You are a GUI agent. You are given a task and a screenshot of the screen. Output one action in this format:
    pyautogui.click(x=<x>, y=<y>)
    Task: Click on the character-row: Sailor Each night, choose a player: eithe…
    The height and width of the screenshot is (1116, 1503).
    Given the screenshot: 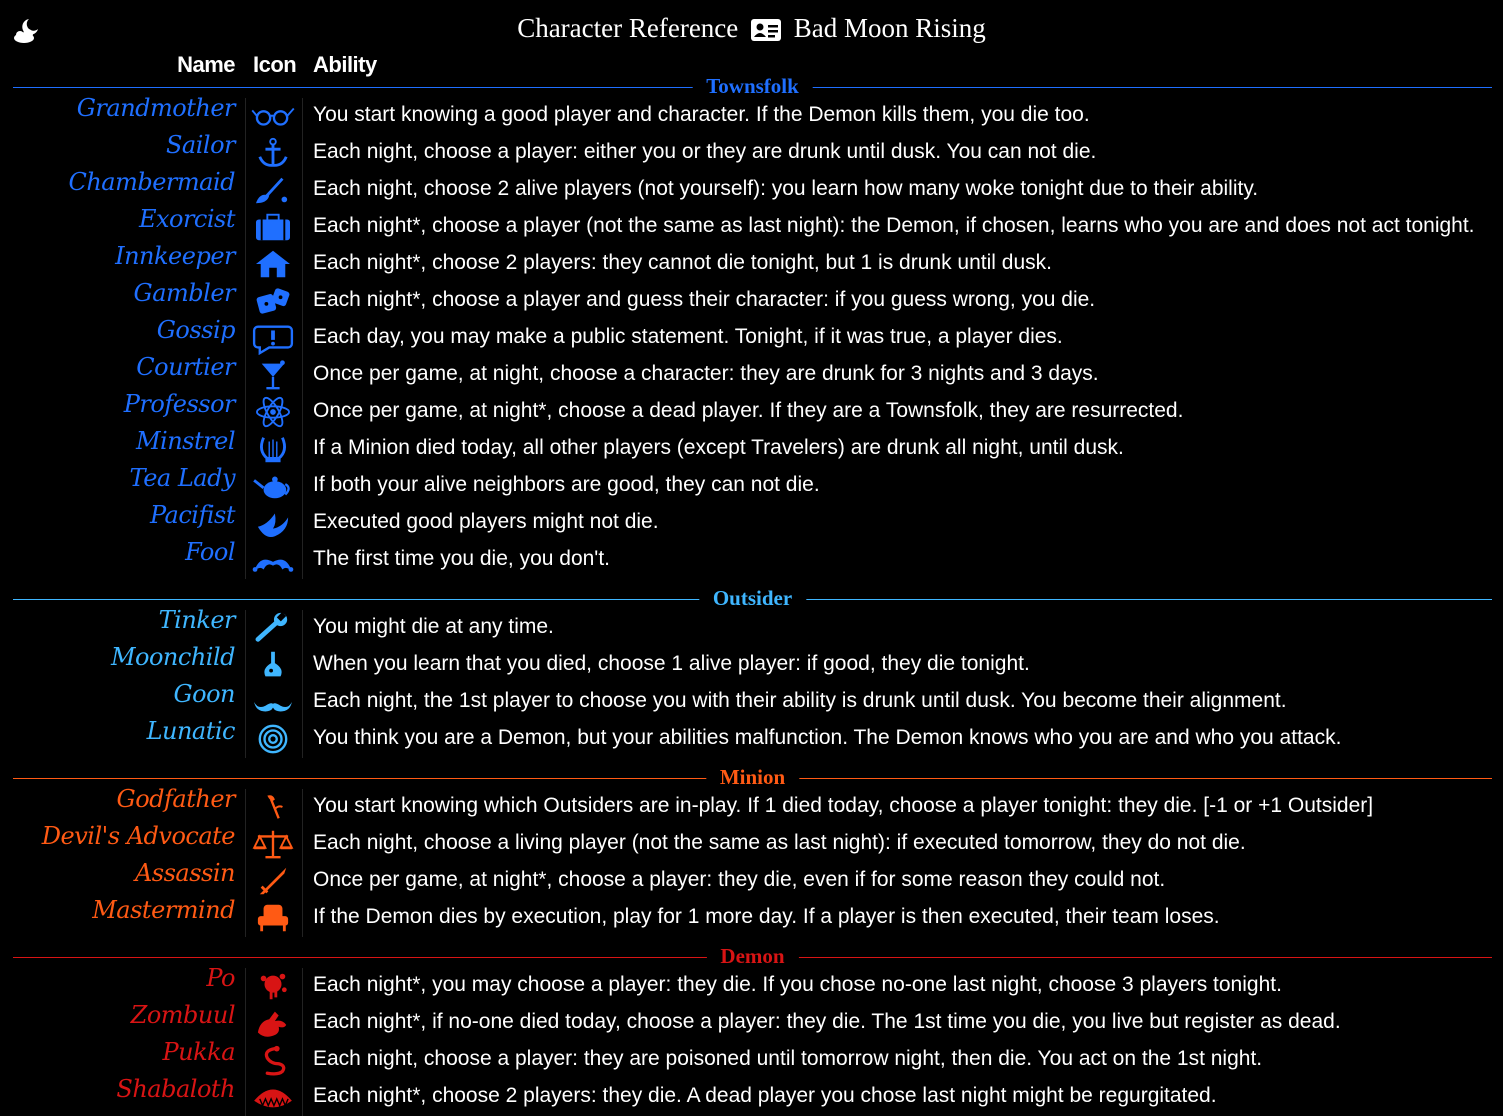 What is the action you would take?
    pyautogui.click(x=751, y=151)
    